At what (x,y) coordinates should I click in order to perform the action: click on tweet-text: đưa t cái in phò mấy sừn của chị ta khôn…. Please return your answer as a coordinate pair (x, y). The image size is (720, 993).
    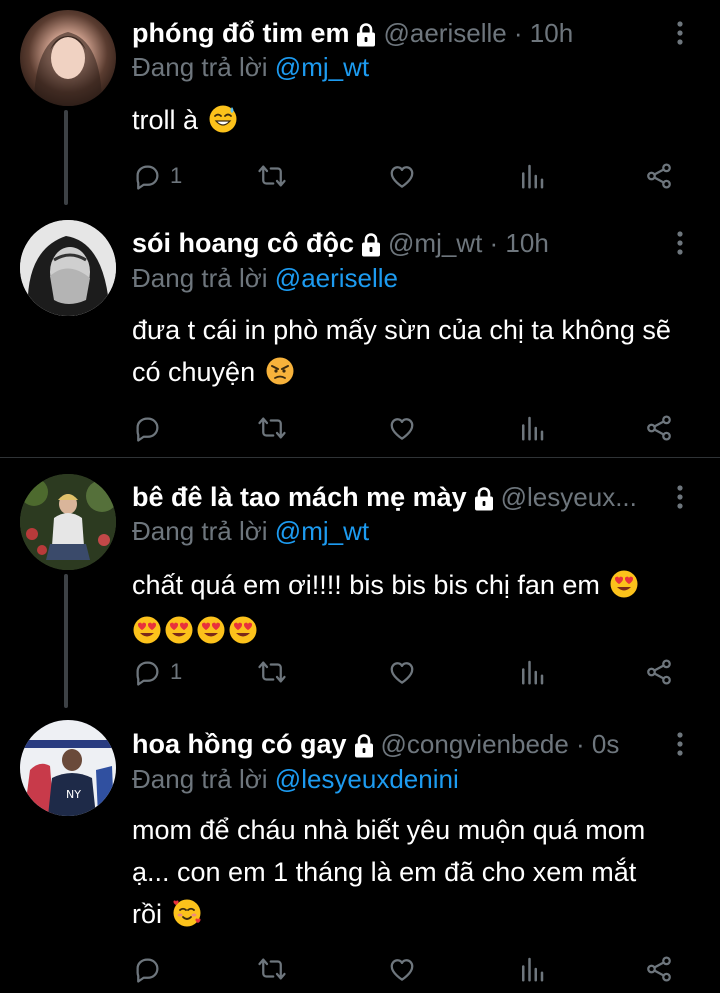
    Looking at the image, I should click on (414, 351).